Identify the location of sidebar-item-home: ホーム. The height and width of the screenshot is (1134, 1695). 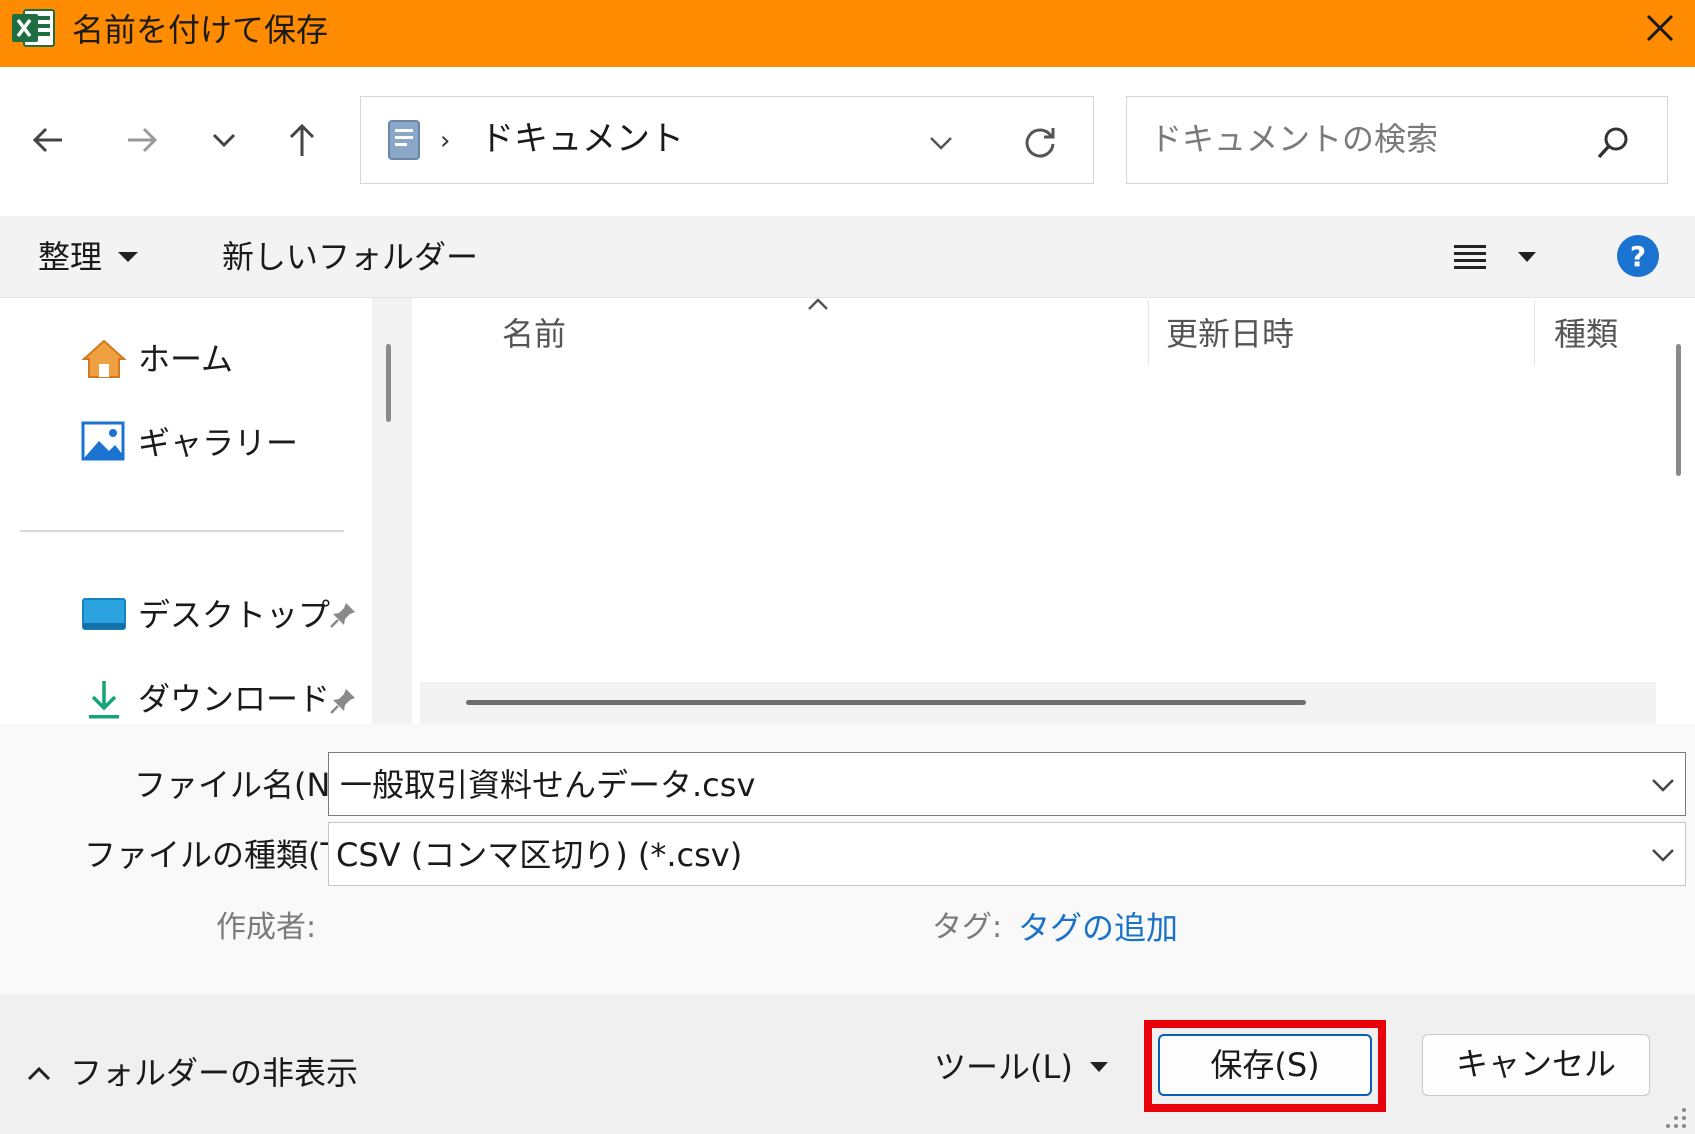
(156, 359).